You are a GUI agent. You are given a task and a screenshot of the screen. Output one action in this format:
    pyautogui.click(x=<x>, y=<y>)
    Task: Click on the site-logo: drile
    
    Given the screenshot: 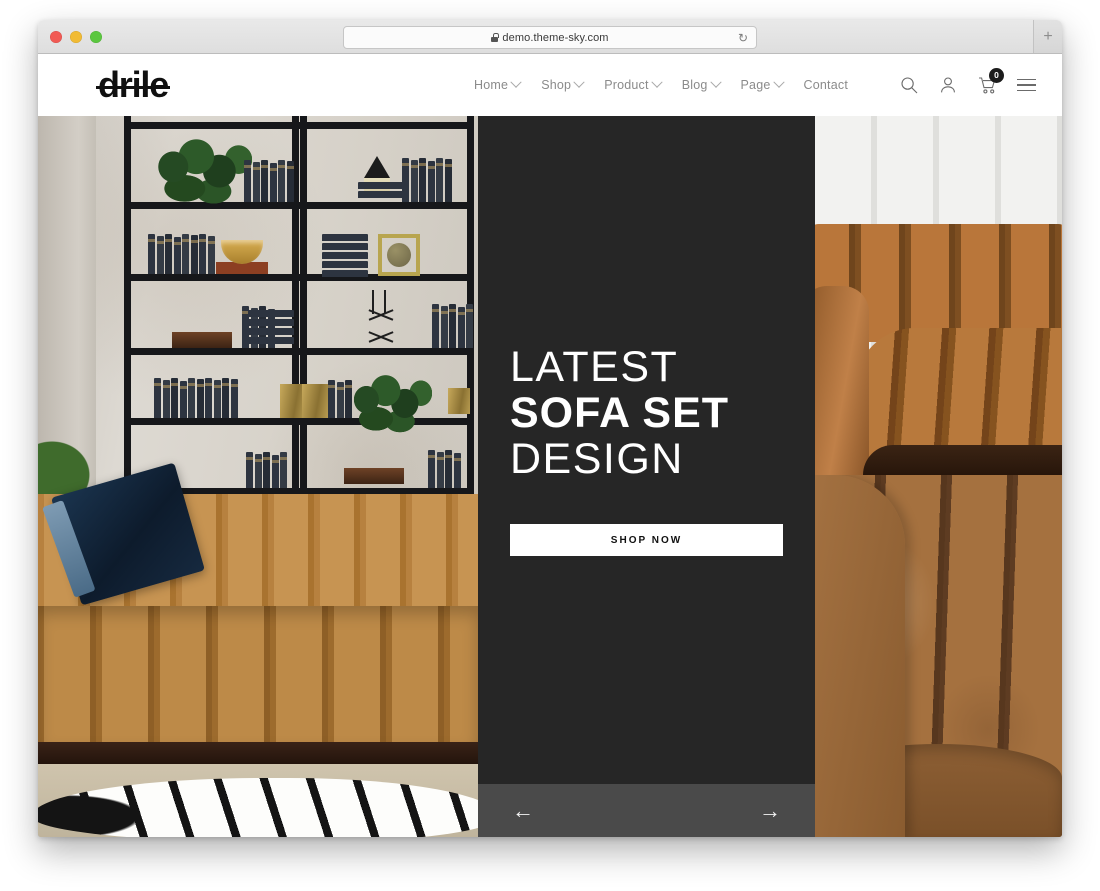 What is the action you would take?
    pyautogui.click(x=133, y=85)
    